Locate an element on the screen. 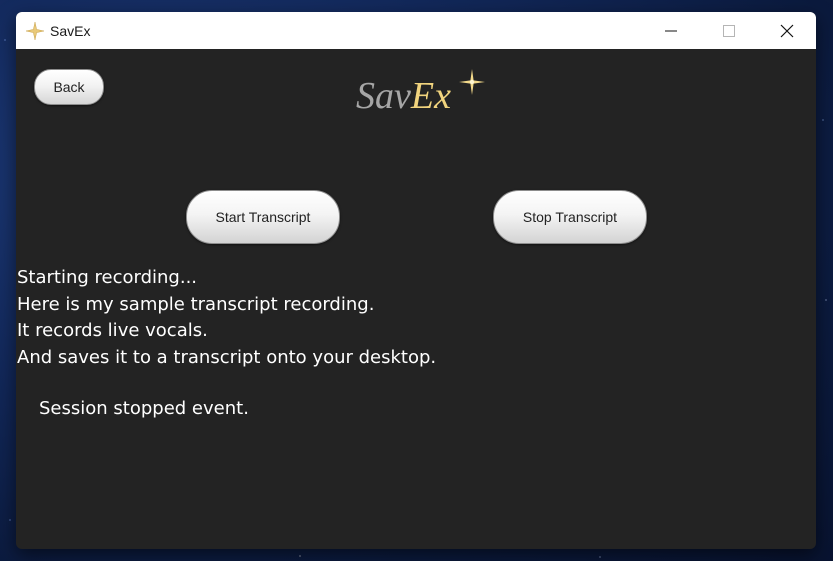 The image size is (833, 561). window-title: SavEx is located at coordinates (70, 30).